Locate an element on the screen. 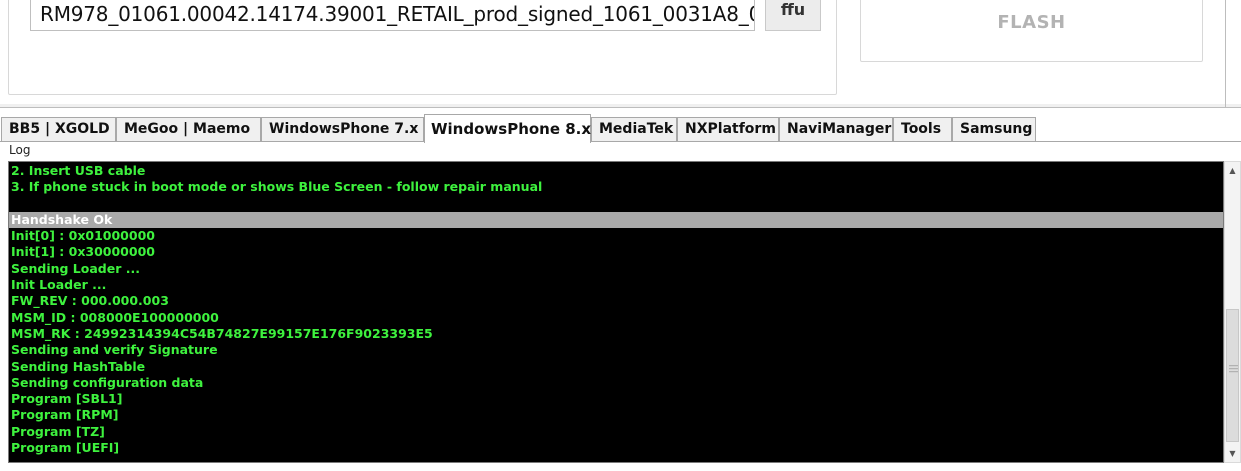  tab-tools: Tools is located at coordinates (922, 129).